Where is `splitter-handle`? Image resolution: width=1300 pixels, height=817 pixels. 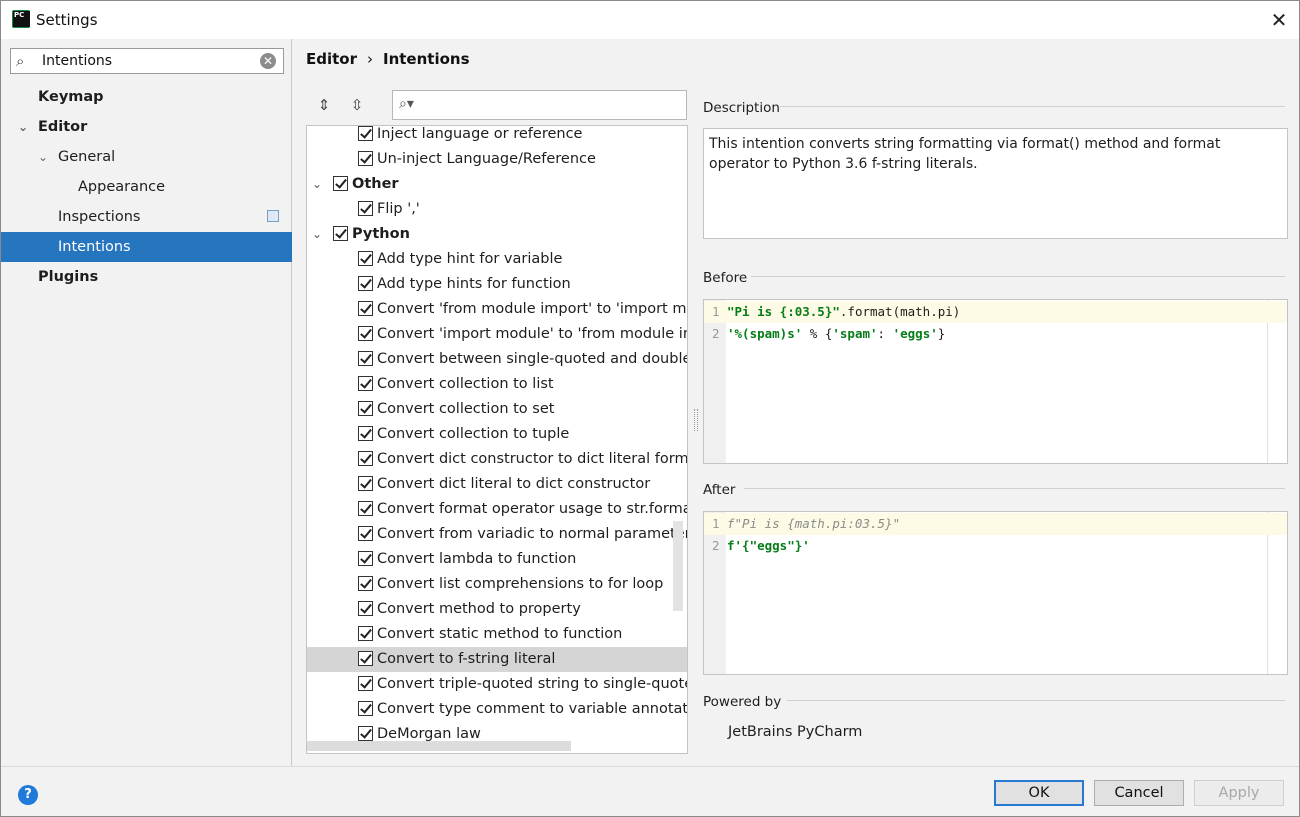
splitter-handle is located at coordinates (696, 420).